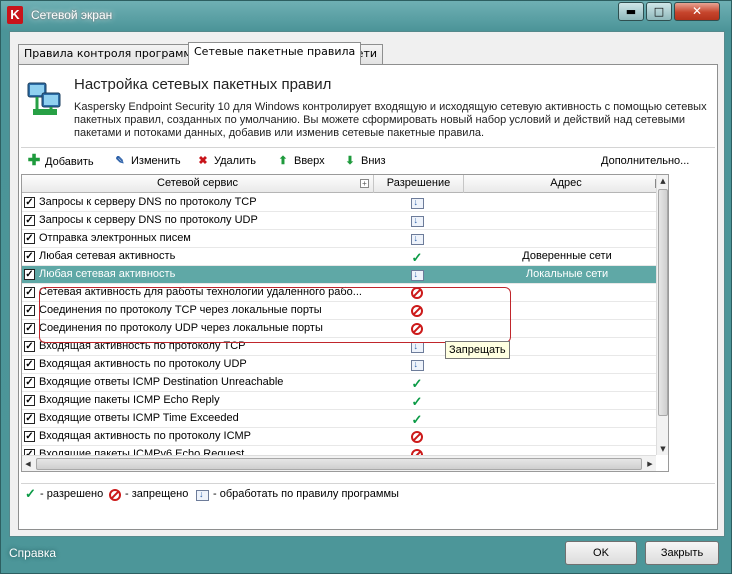 This screenshot has width=732, height=574. What do you see at coordinates (567, 274) in the screenshot?
I see `rule-address: Локальные сети` at bounding box center [567, 274].